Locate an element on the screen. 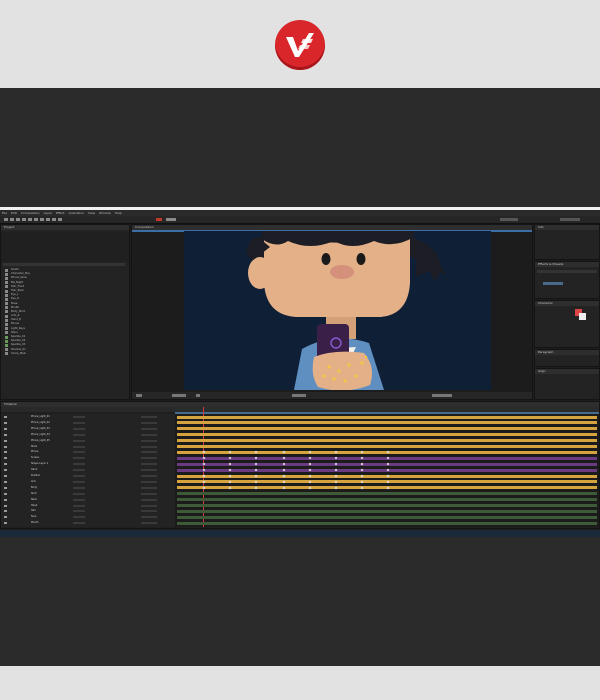  table-row: Head is located at coordinates (300, 506).